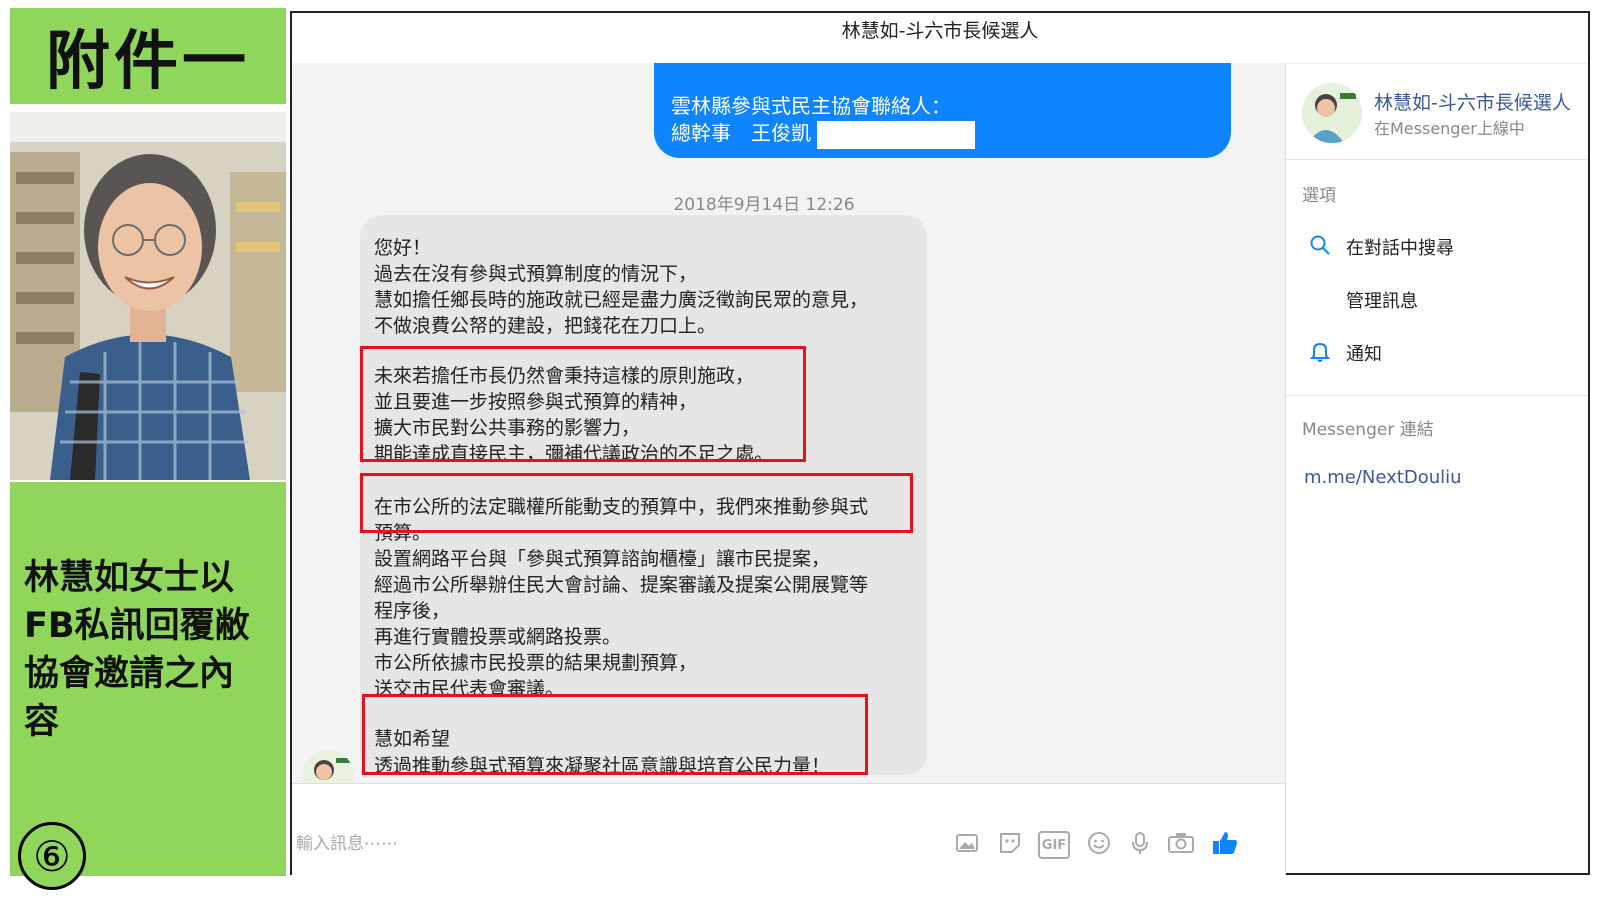 This screenshot has width=1600, height=899. Describe the element at coordinates (498, 637) in the screenshot. I see `message-line: 再進行實體投票或網路投票。` at that location.